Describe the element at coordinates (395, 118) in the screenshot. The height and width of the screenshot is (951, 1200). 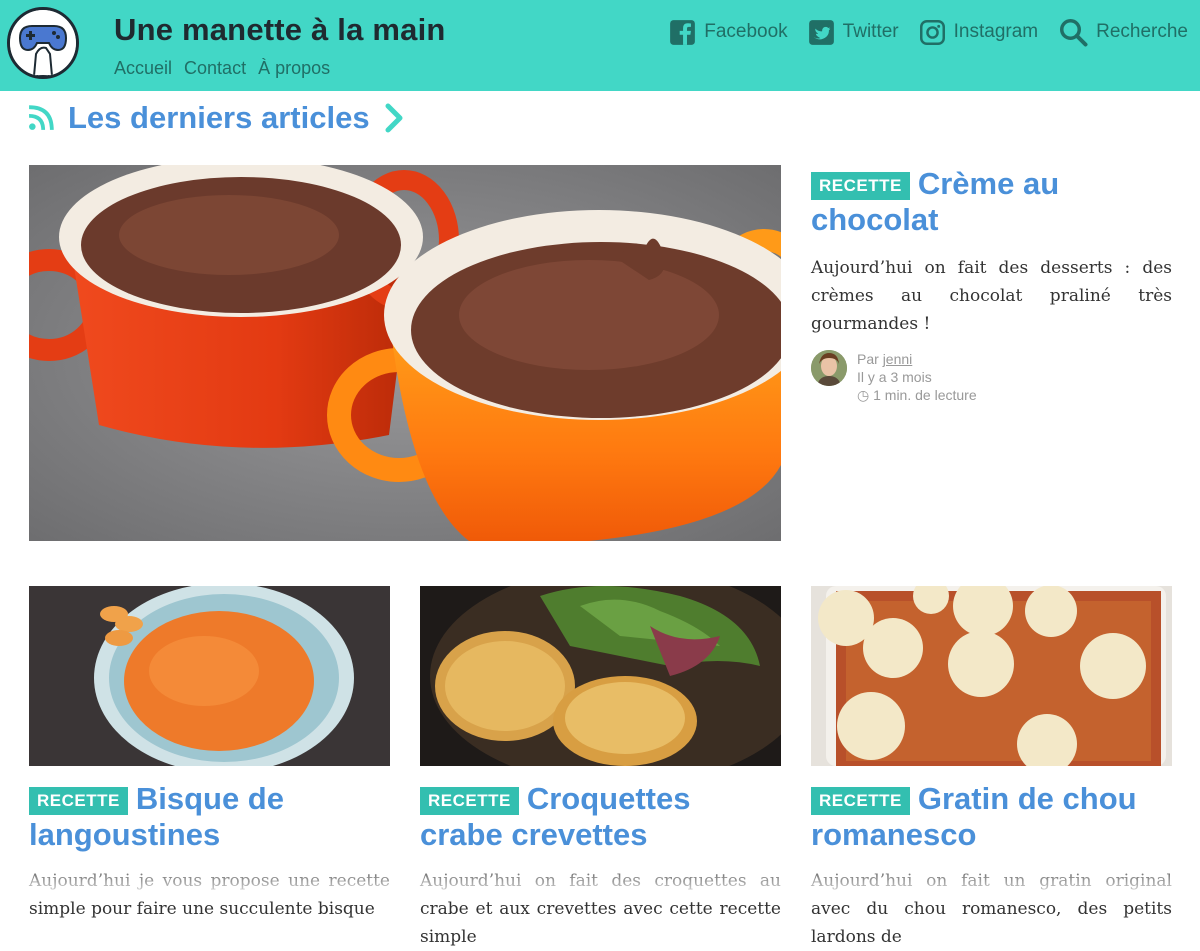
I see `chevron-right-icon` at that location.